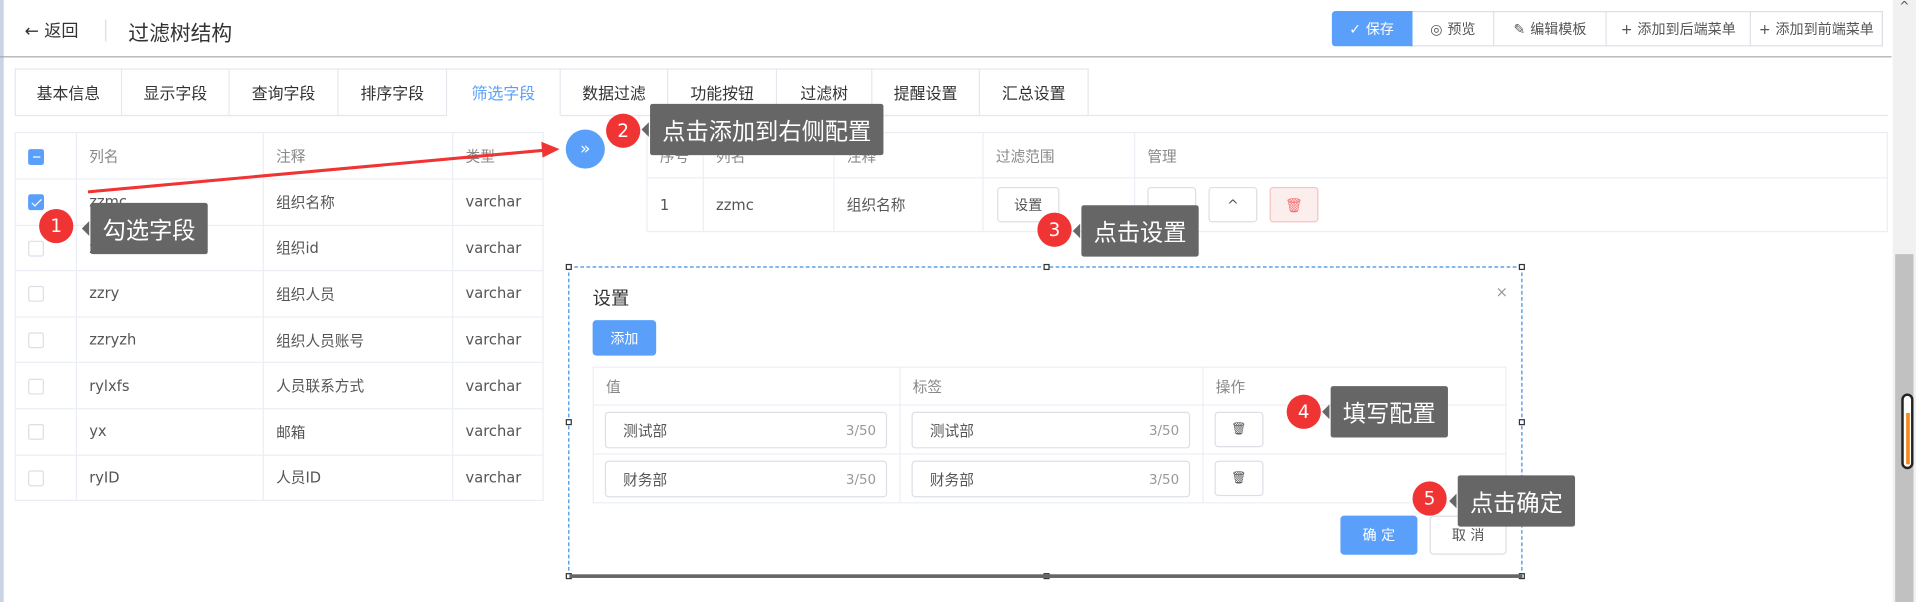  Describe the element at coordinates (1054, 229) in the screenshot. I see `callout-number: 3` at that location.